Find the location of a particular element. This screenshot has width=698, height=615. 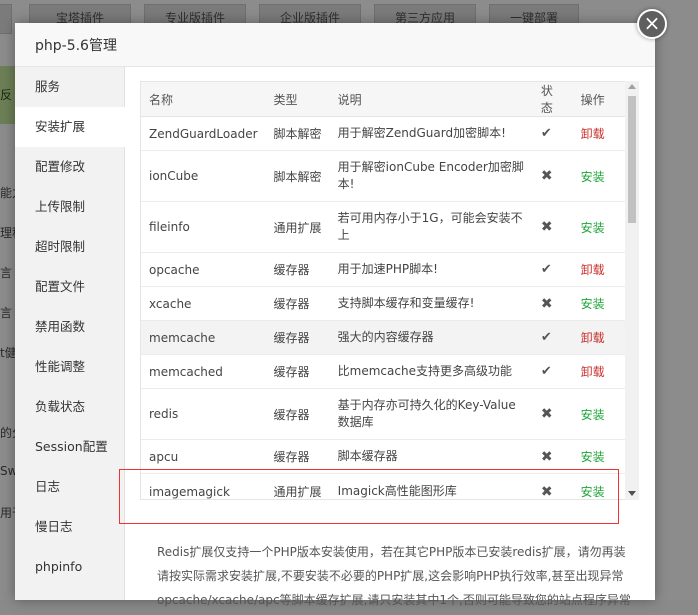

column-header-status: 状态 is located at coordinates (552, 99).